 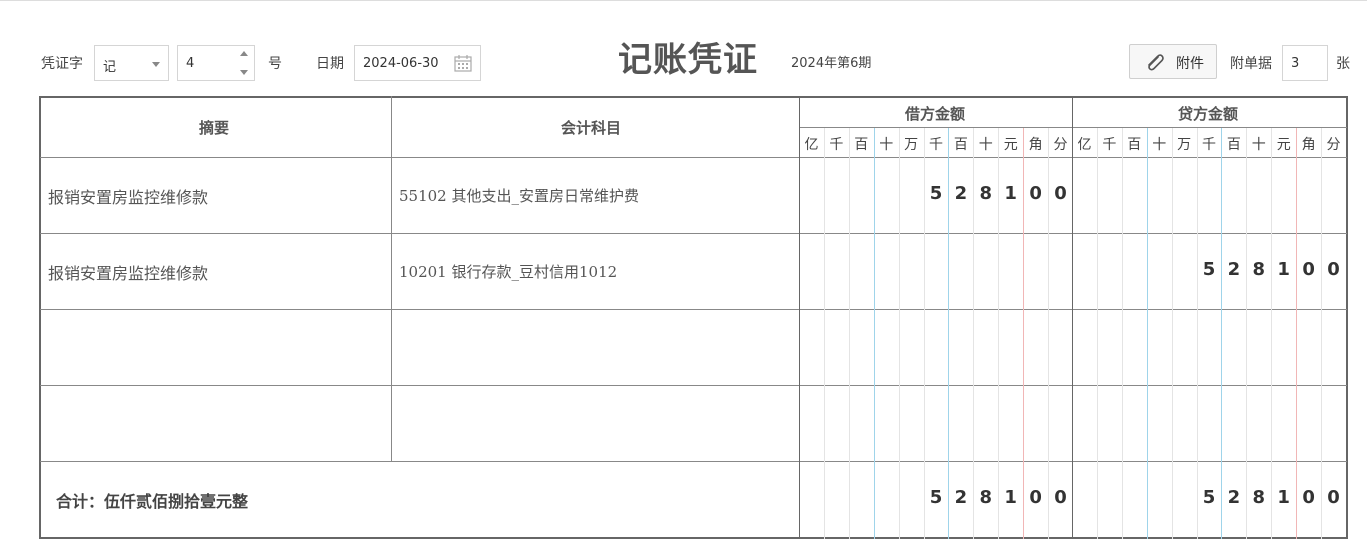 What do you see at coordinates (1010, 193) in the screenshot?
I see `debit-digit: 1` at bounding box center [1010, 193].